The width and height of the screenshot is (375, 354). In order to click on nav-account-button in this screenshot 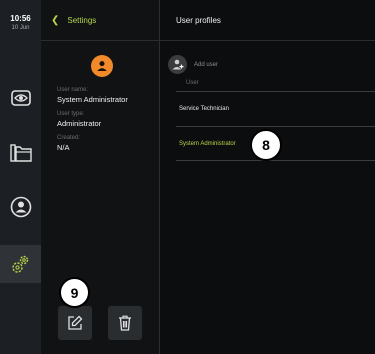, I will do `click(20, 207)`.